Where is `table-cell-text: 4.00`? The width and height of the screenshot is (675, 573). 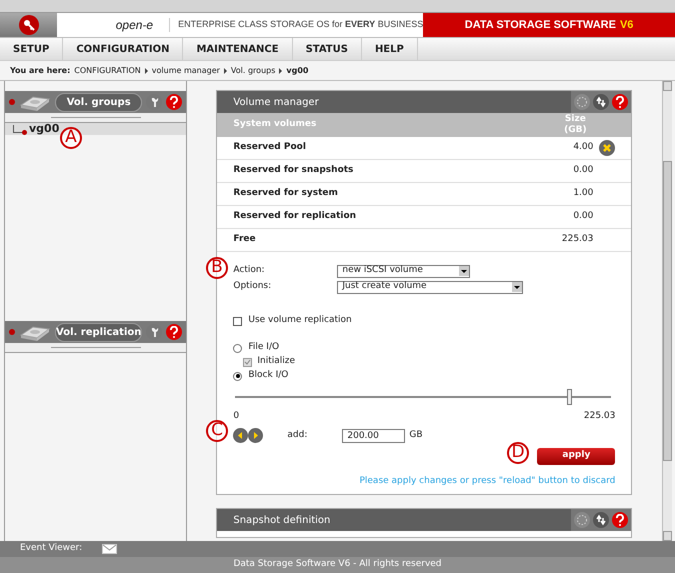
table-cell-text: 4.00 is located at coordinates (583, 147).